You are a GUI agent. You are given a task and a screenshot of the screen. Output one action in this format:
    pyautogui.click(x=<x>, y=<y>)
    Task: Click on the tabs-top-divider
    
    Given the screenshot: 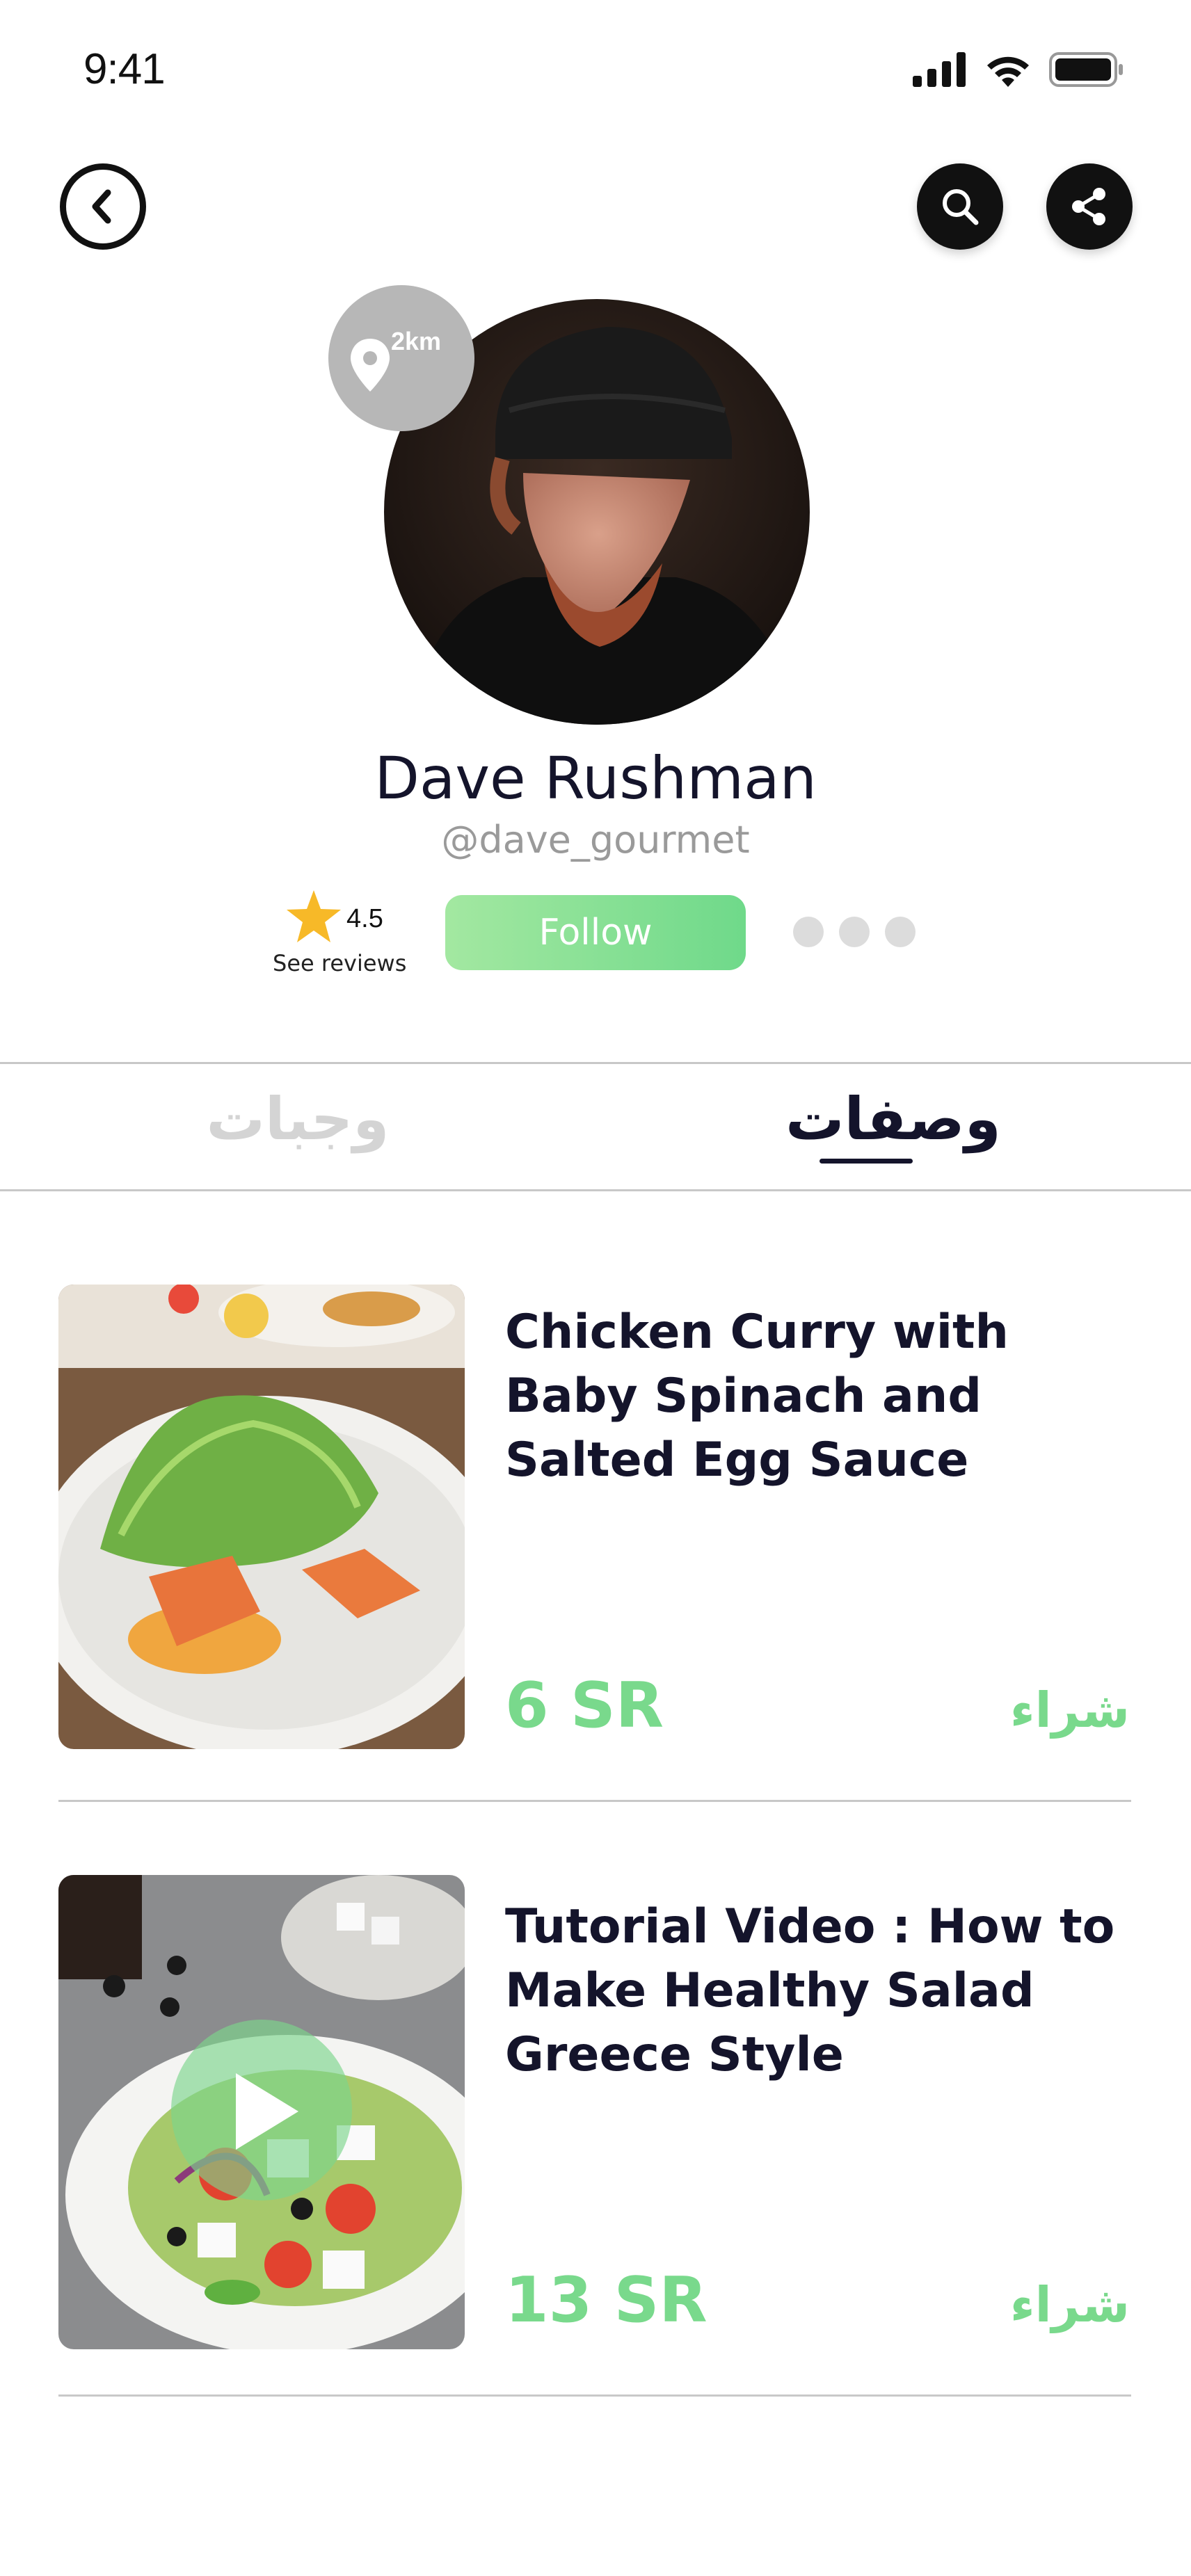 What is the action you would take?
    pyautogui.click(x=595, y=1063)
    